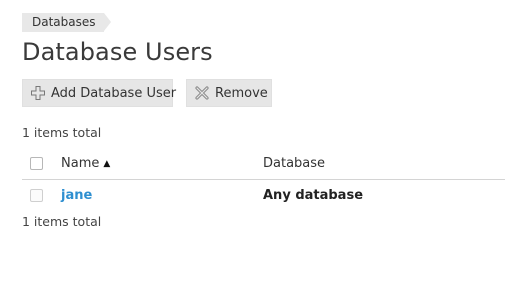 Image resolution: width=505 pixels, height=300 pixels. I want to click on column-header-name-label: Name, so click(80, 163).